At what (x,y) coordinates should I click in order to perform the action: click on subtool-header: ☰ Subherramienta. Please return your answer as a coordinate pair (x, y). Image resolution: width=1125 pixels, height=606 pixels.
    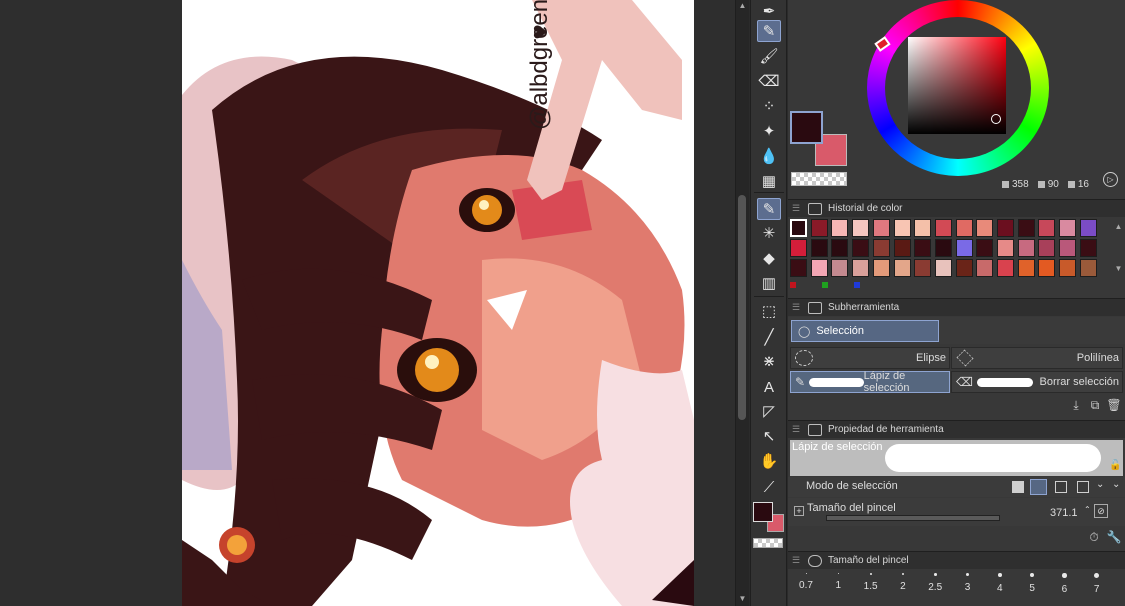
    Looking at the image, I should click on (956, 307).